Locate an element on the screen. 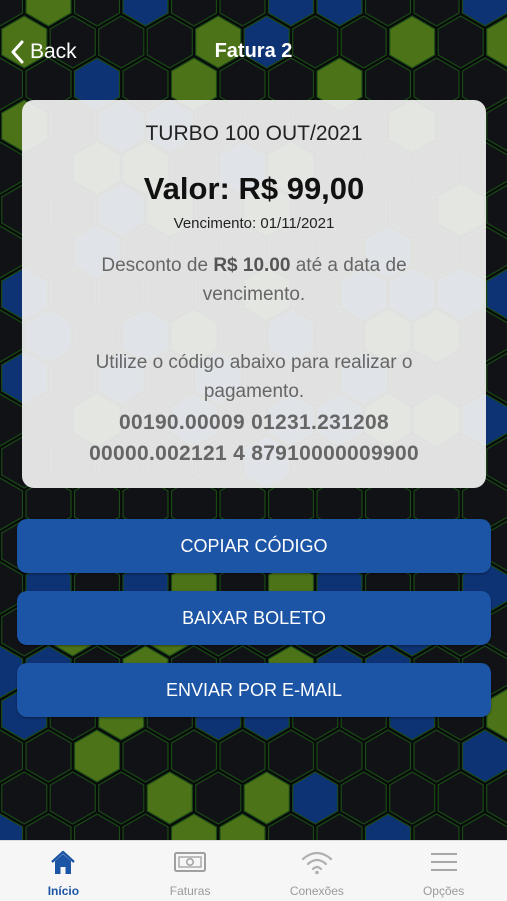 The image size is (507, 901). tab-conexoes: Conexões is located at coordinates (317, 871).